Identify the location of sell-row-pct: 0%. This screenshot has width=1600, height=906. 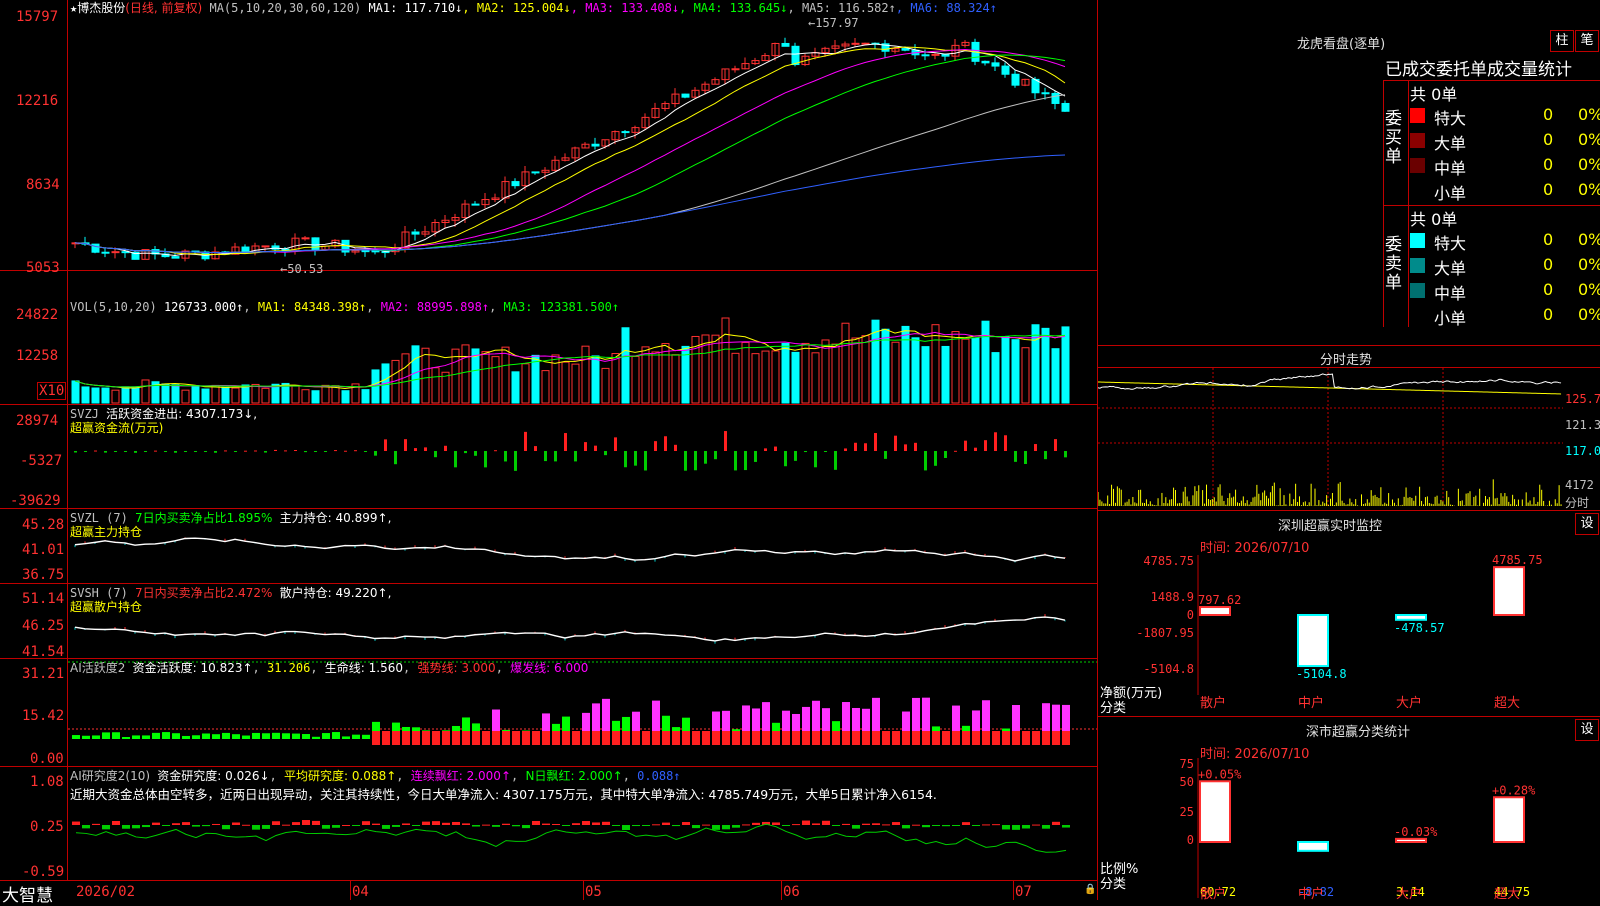
(1589, 289).